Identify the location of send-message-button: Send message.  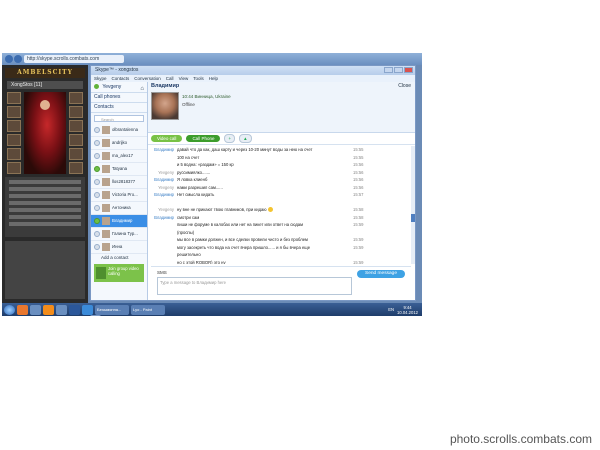
(381, 274).